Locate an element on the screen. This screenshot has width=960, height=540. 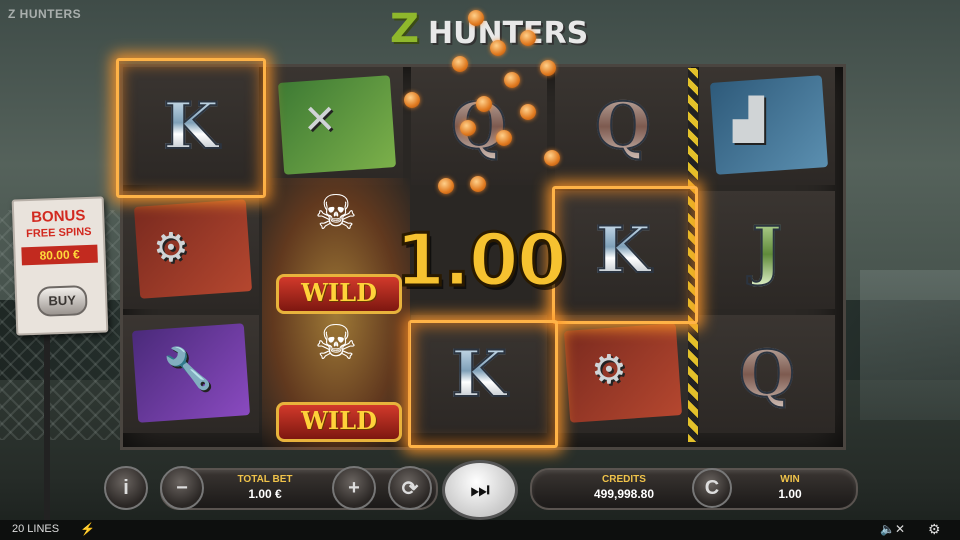
sign-pole is located at coordinates (47, 428).